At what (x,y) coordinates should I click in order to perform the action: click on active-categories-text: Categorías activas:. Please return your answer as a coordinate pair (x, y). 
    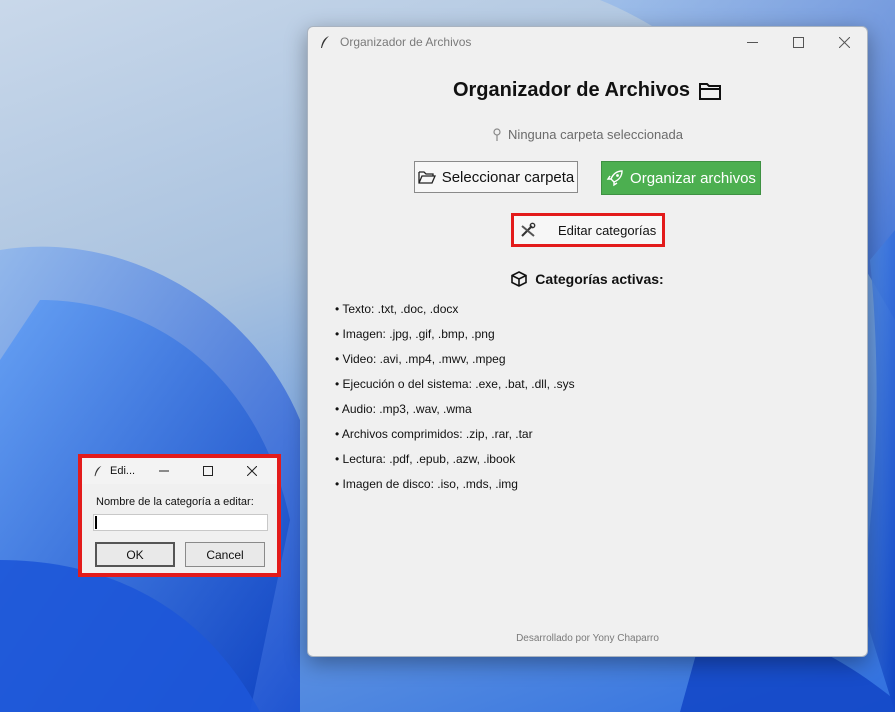
    Looking at the image, I should click on (599, 279).